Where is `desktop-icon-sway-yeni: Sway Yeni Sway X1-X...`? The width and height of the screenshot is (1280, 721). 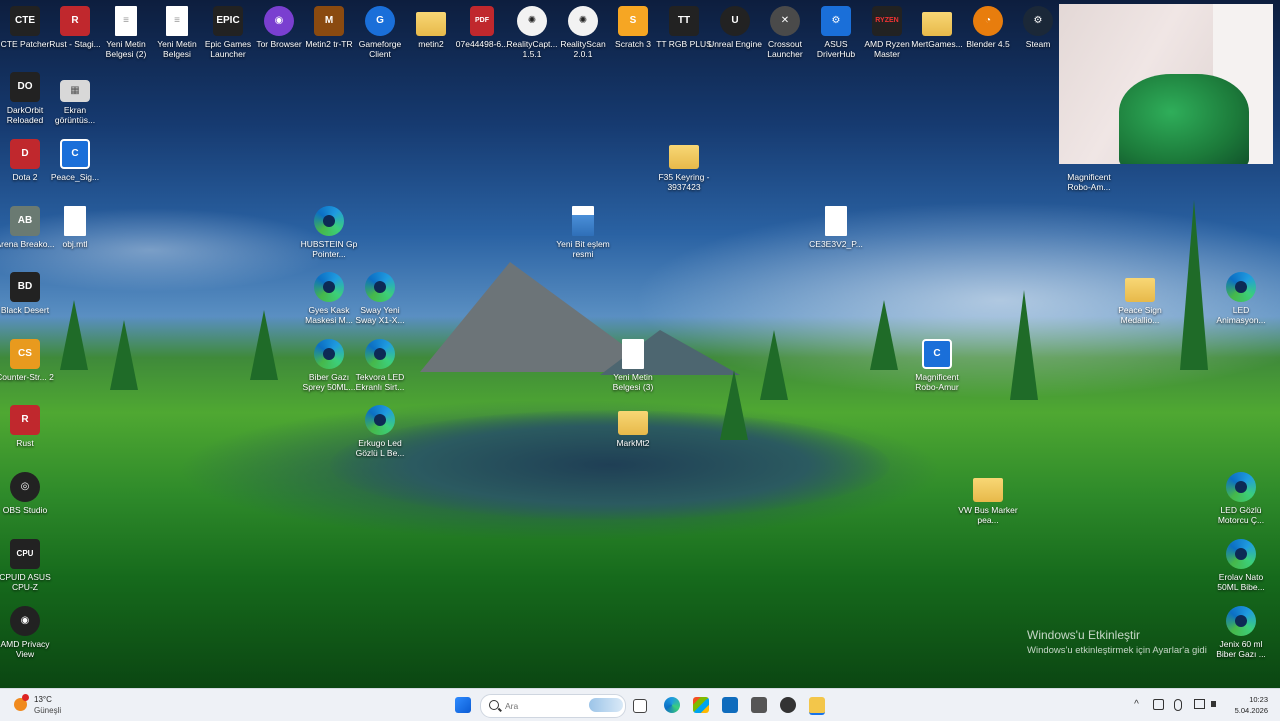
desktop-icon-sway-yeni: Sway Yeni Sway X1-X... is located at coordinates (380, 298).